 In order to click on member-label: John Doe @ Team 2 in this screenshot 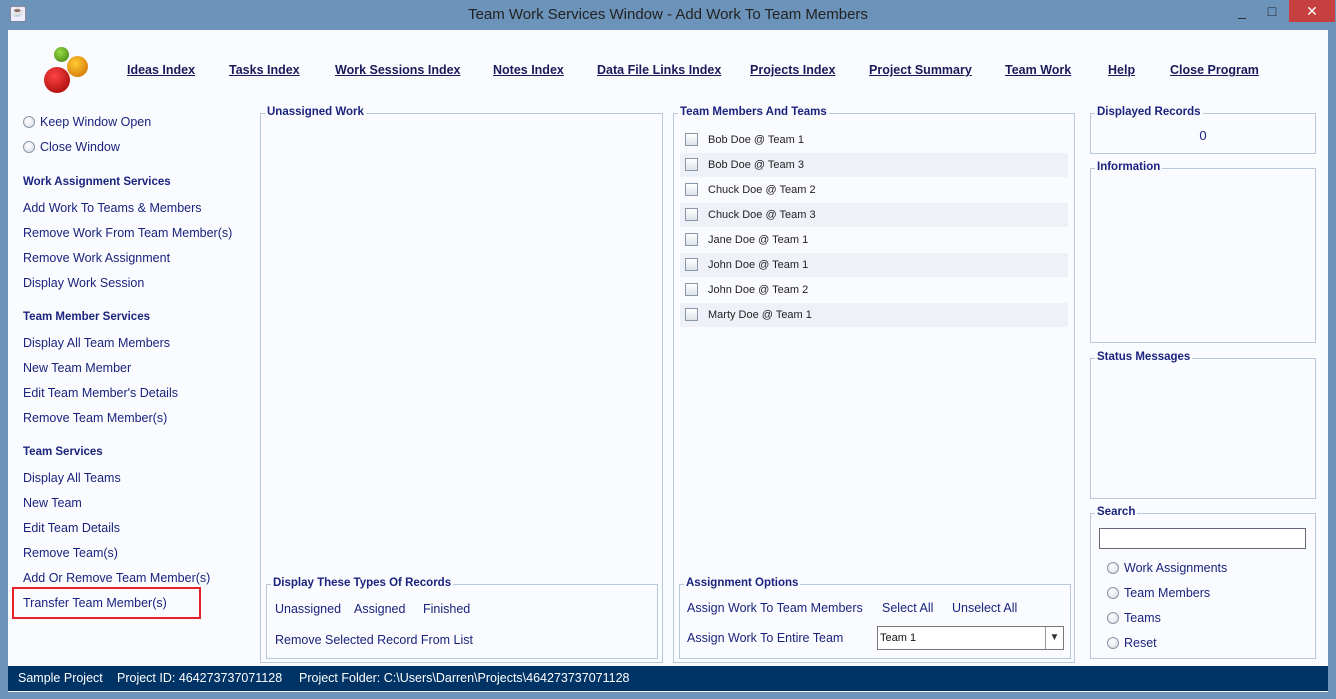, I will do `click(758, 290)`.